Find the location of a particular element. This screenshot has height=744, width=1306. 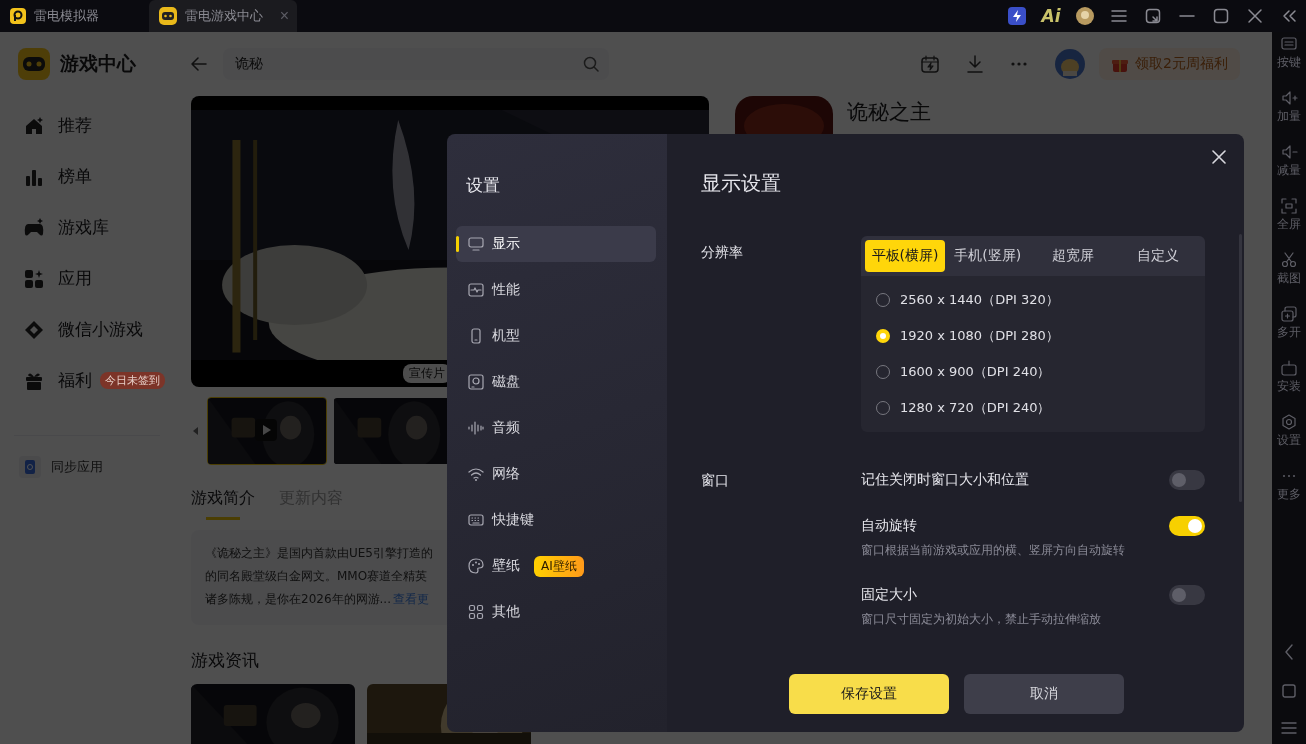

settings-nav-item: 机型 is located at coordinates (556, 336).